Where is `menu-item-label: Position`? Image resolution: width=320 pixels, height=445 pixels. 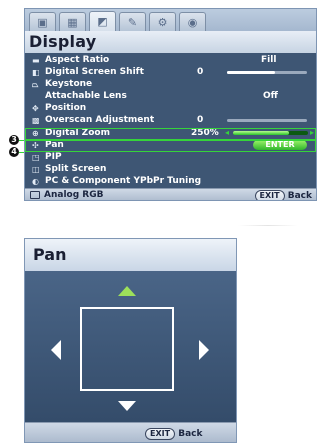
menu-item-label: Position is located at coordinates (66, 108).